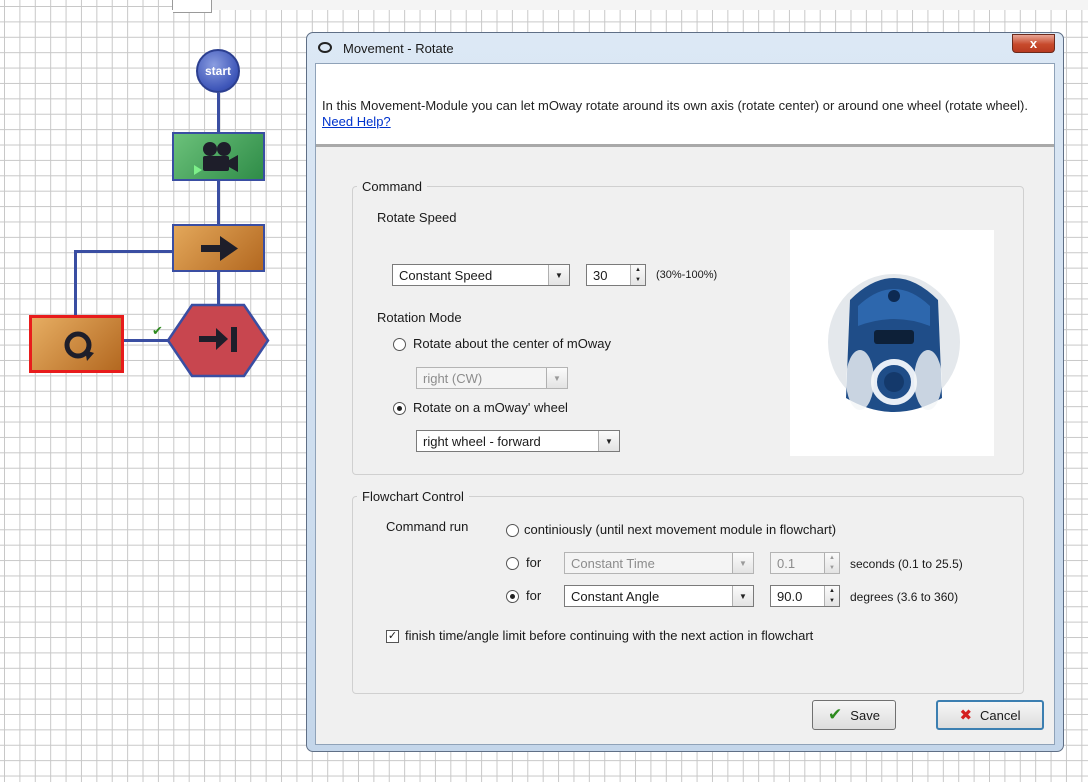  What do you see at coordinates (685, 48) in the screenshot?
I see `dialog-titlebar: Movement - Rotate x` at bounding box center [685, 48].